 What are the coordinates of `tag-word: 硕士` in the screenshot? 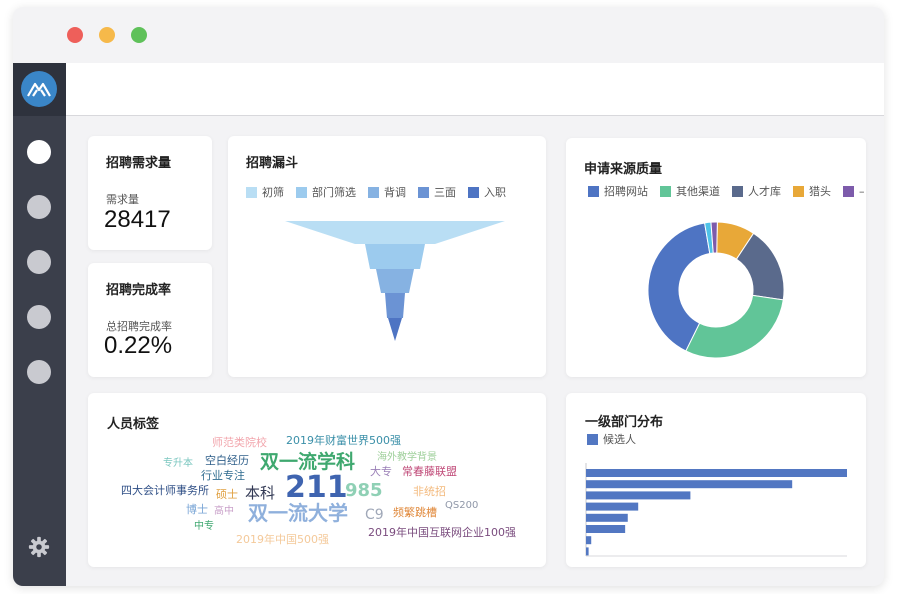 It's located at (227, 494).